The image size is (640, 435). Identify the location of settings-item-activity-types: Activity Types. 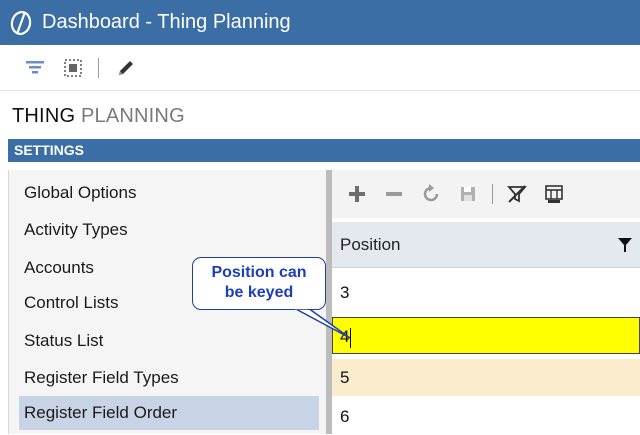
(169, 230).